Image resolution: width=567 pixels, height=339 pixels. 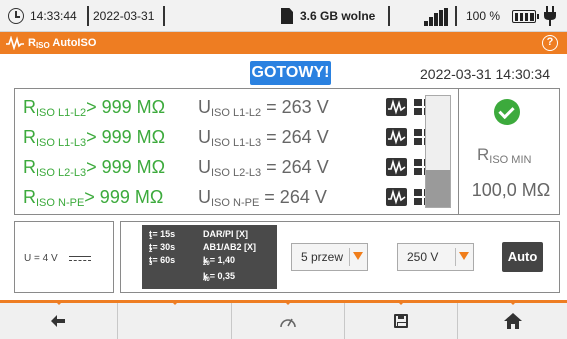 What do you see at coordinates (263, 168) in the screenshot?
I see `voltage-reading: UISO L2-L3 = 264 V` at bounding box center [263, 168].